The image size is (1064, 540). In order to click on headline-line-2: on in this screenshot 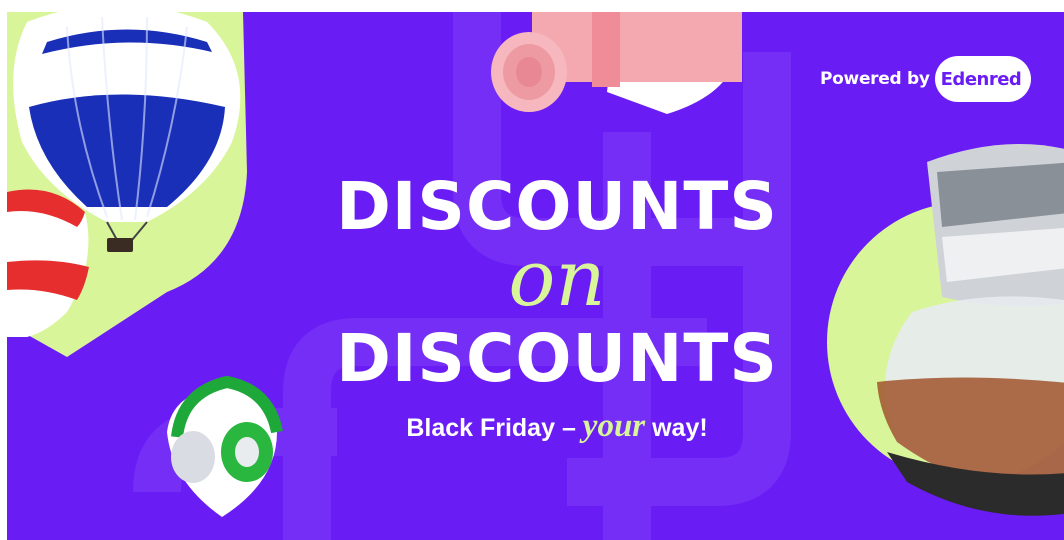, I will do `click(557, 279)`.